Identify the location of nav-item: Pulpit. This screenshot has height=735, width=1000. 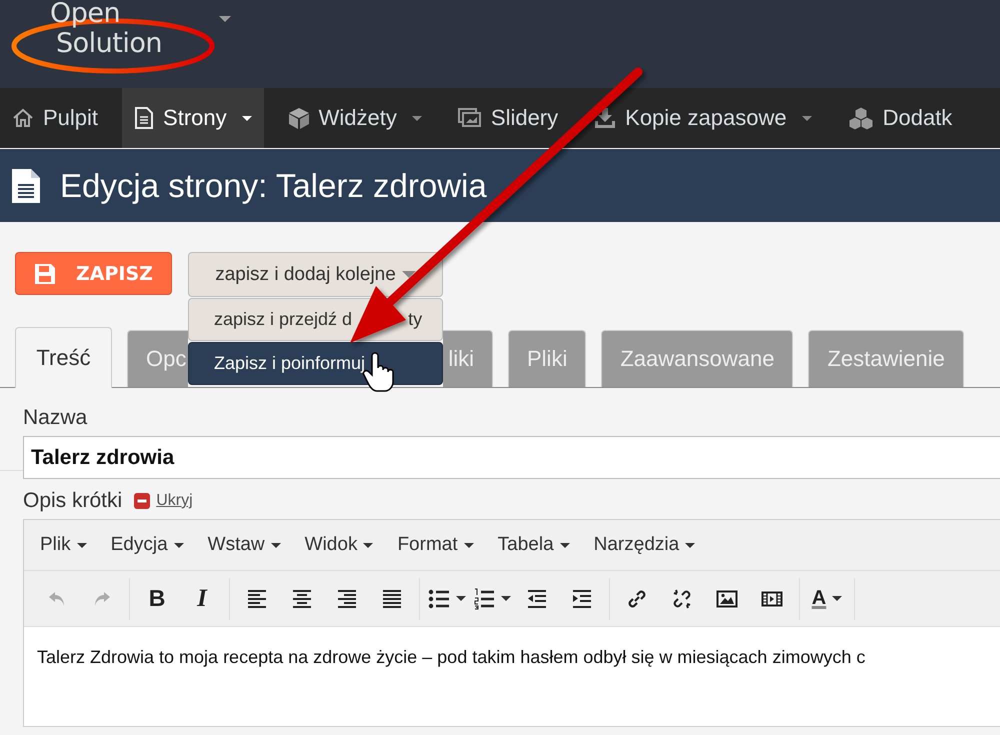
(55, 118).